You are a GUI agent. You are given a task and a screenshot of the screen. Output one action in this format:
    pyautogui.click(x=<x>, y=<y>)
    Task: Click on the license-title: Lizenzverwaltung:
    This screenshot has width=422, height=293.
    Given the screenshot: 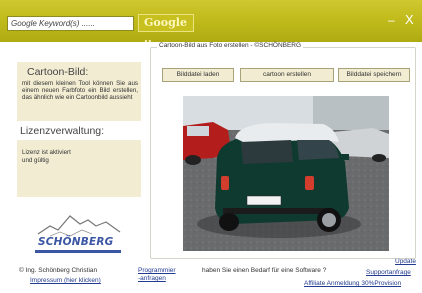 What is the action you would take?
    pyautogui.click(x=62, y=131)
    